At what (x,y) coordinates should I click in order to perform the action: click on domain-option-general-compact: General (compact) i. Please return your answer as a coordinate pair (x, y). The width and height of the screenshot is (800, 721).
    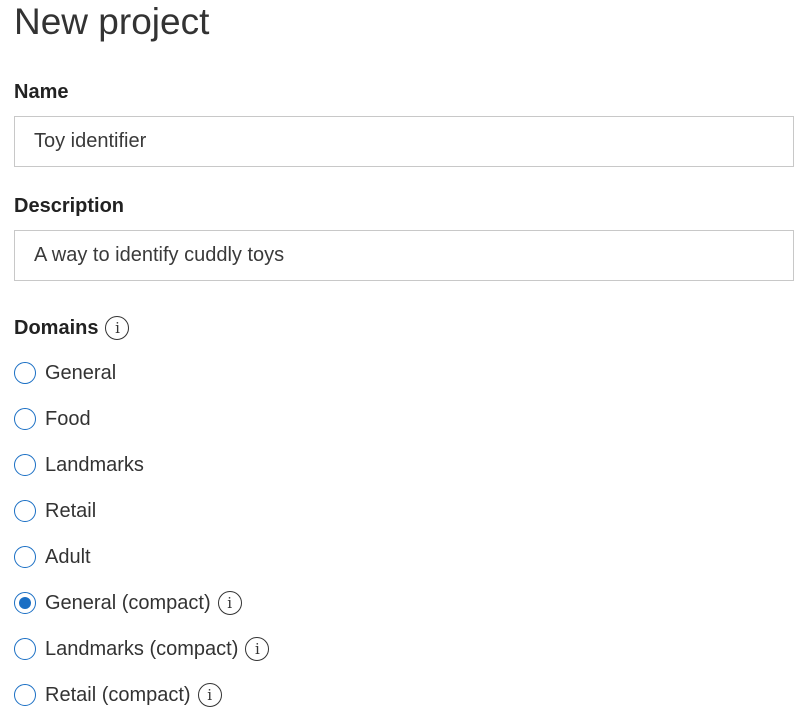
    Looking at the image, I should click on (128, 603).